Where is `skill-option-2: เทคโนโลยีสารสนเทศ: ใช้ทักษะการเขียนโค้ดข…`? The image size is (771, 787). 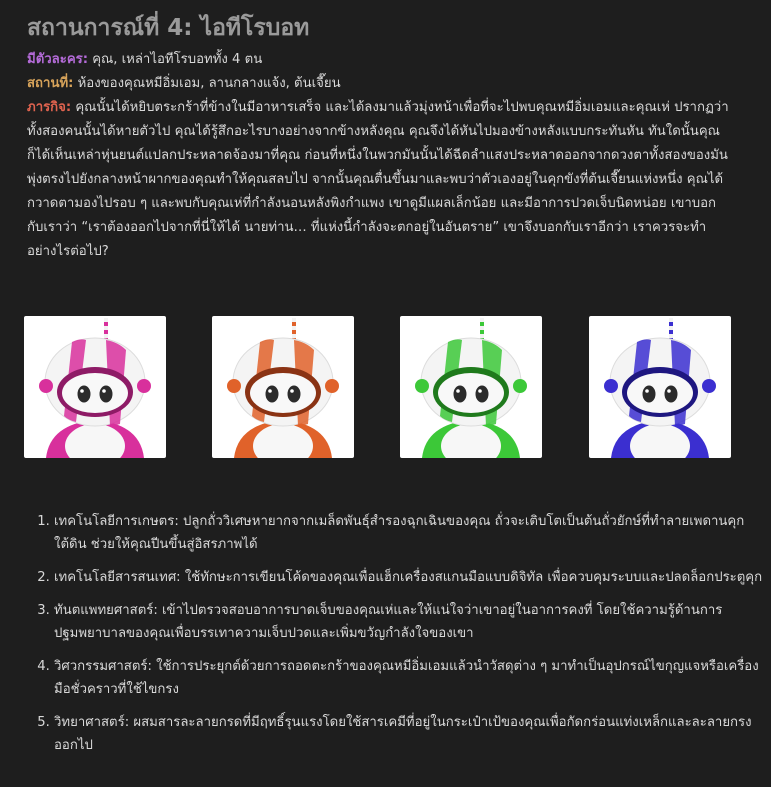
skill-option-2: เทคโนโลยีสารสนเทศ: ใช้ทักษะการเขียนโค้ดข… is located at coordinates (410, 577).